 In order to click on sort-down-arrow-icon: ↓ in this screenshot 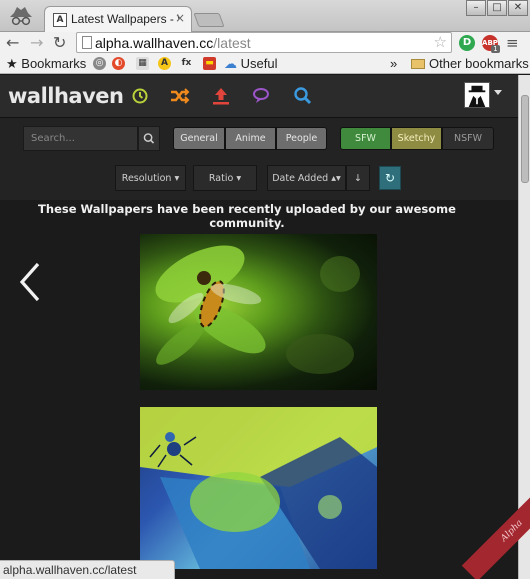, I will do `click(358, 178)`.